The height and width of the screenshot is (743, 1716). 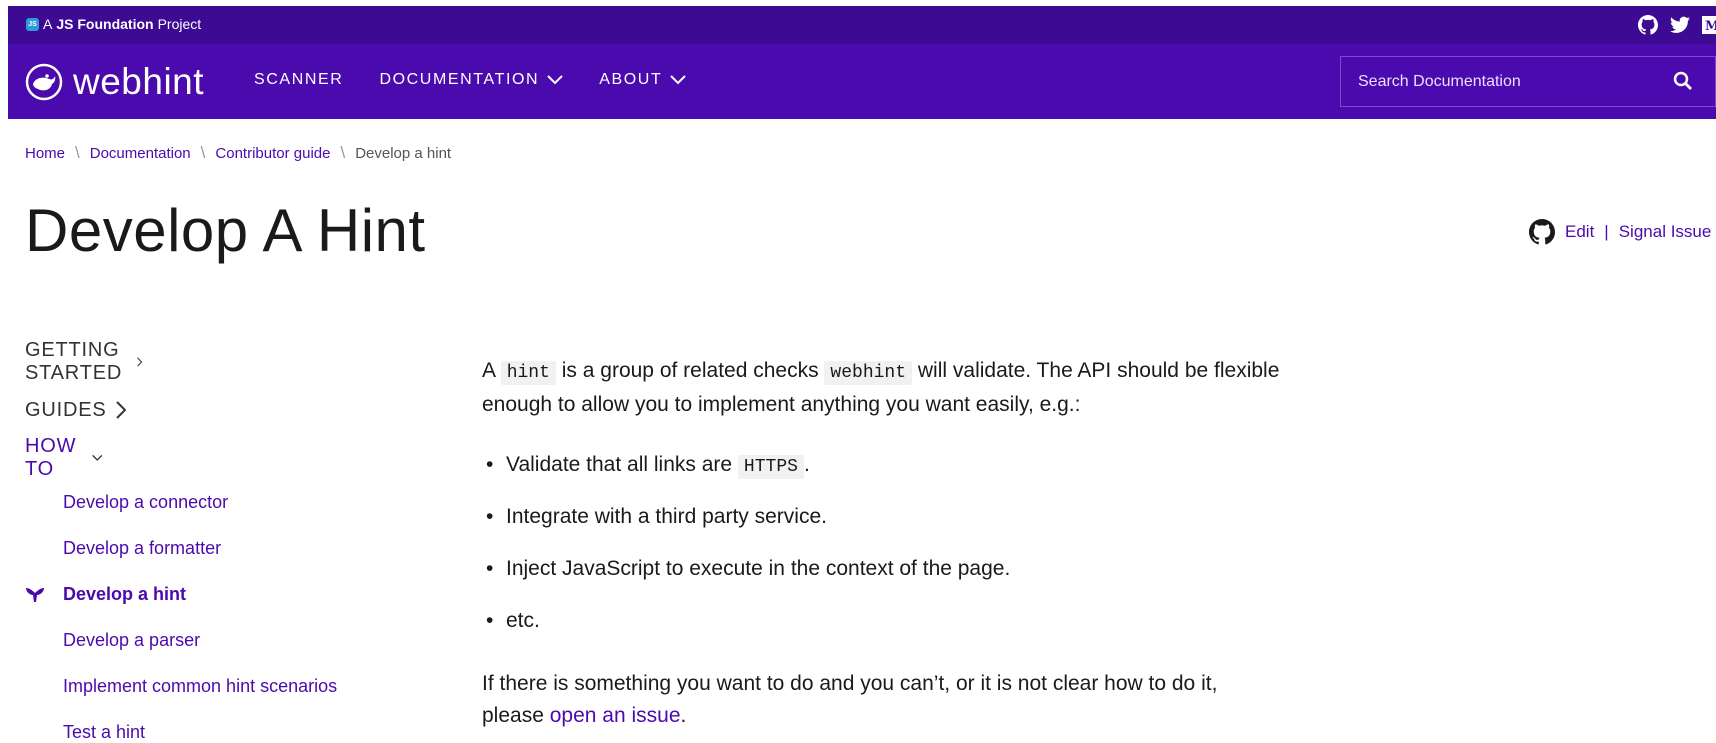 What do you see at coordinates (225, 230) in the screenshot?
I see `page-title: Develop A Hint` at bounding box center [225, 230].